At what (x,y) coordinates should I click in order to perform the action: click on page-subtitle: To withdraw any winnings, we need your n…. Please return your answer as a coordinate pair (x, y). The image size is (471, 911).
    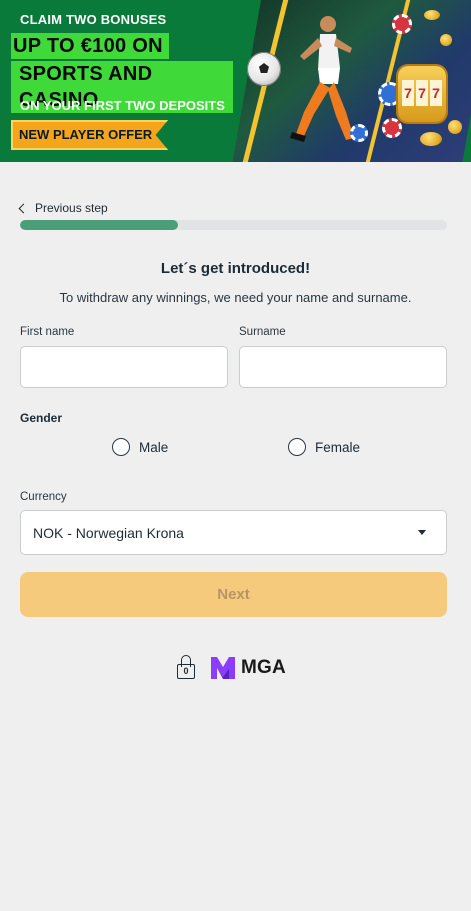
    Looking at the image, I should click on (235, 297).